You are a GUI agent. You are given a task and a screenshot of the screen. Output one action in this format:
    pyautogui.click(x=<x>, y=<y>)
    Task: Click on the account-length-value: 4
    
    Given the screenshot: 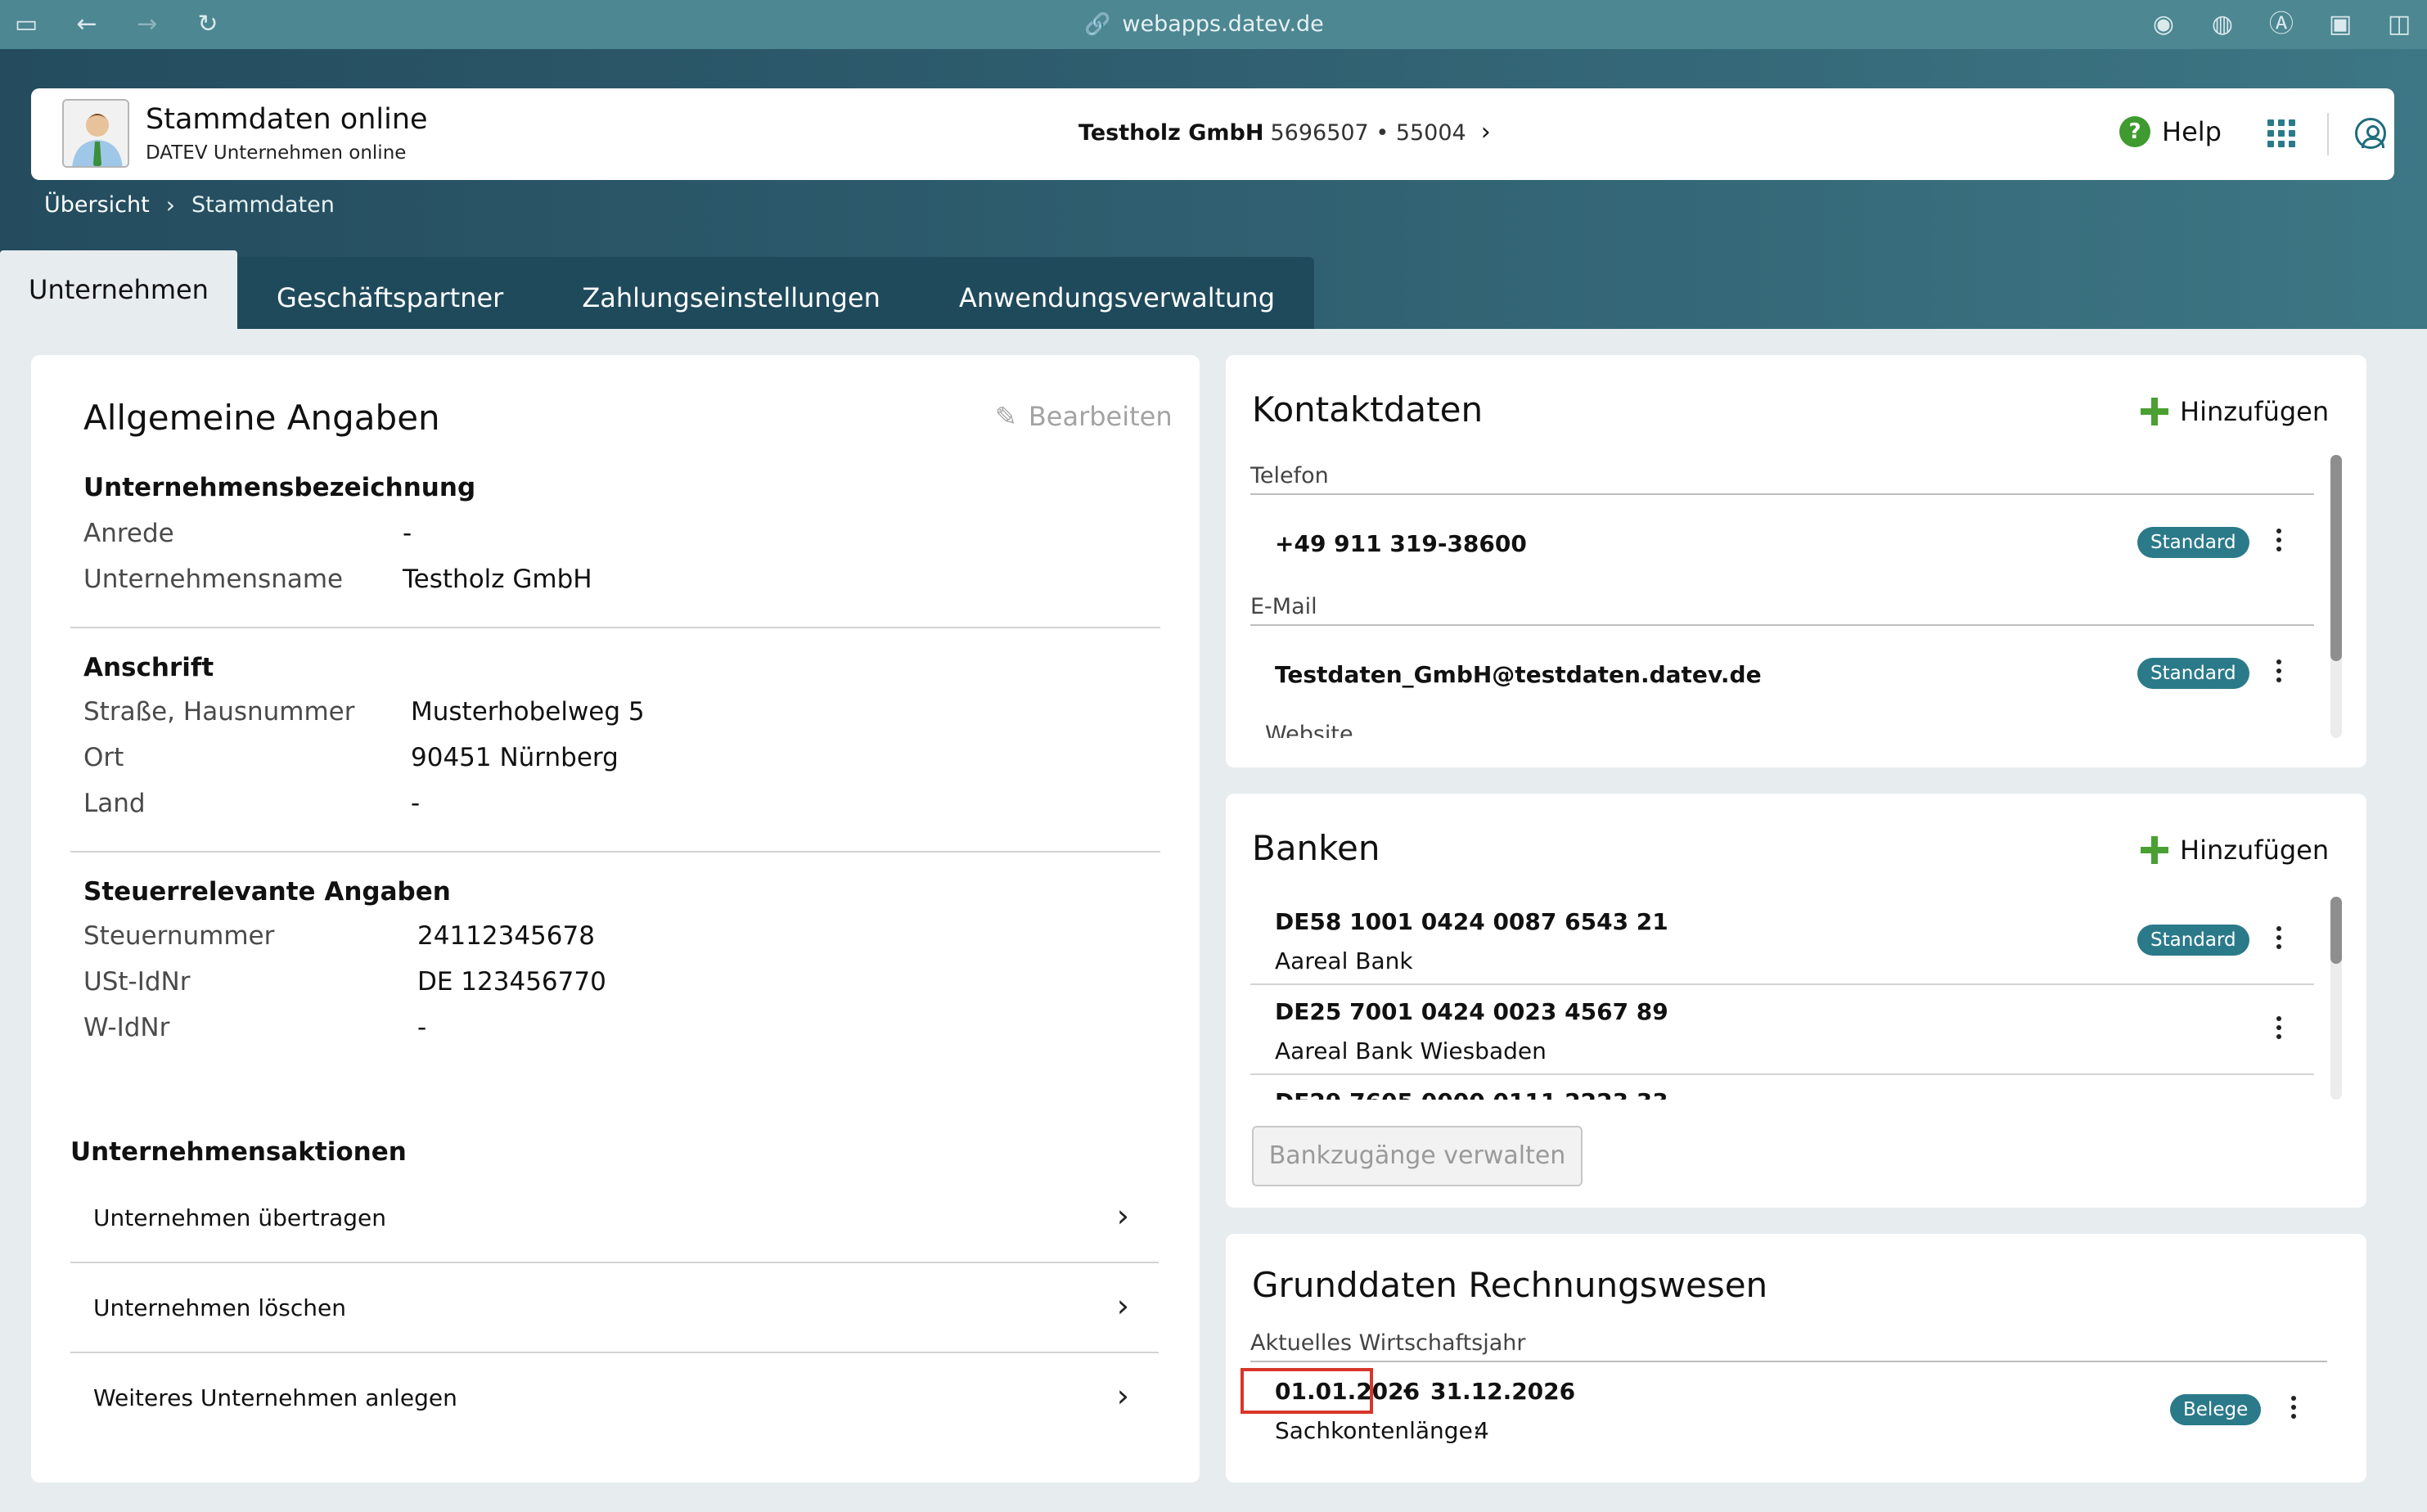 What is the action you would take?
    pyautogui.click(x=1482, y=1431)
    